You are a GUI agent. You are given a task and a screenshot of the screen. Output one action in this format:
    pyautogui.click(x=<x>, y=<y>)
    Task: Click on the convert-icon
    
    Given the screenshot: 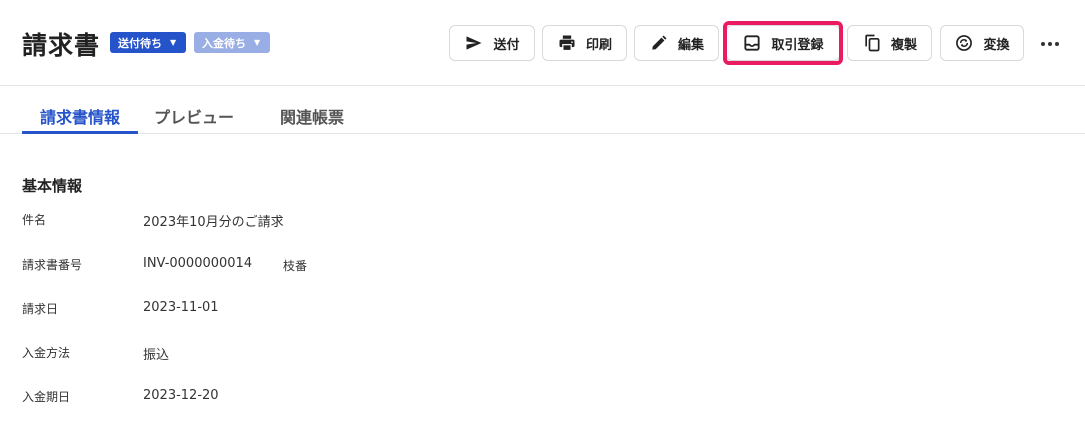 What is the action you would take?
    pyautogui.click(x=964, y=43)
    